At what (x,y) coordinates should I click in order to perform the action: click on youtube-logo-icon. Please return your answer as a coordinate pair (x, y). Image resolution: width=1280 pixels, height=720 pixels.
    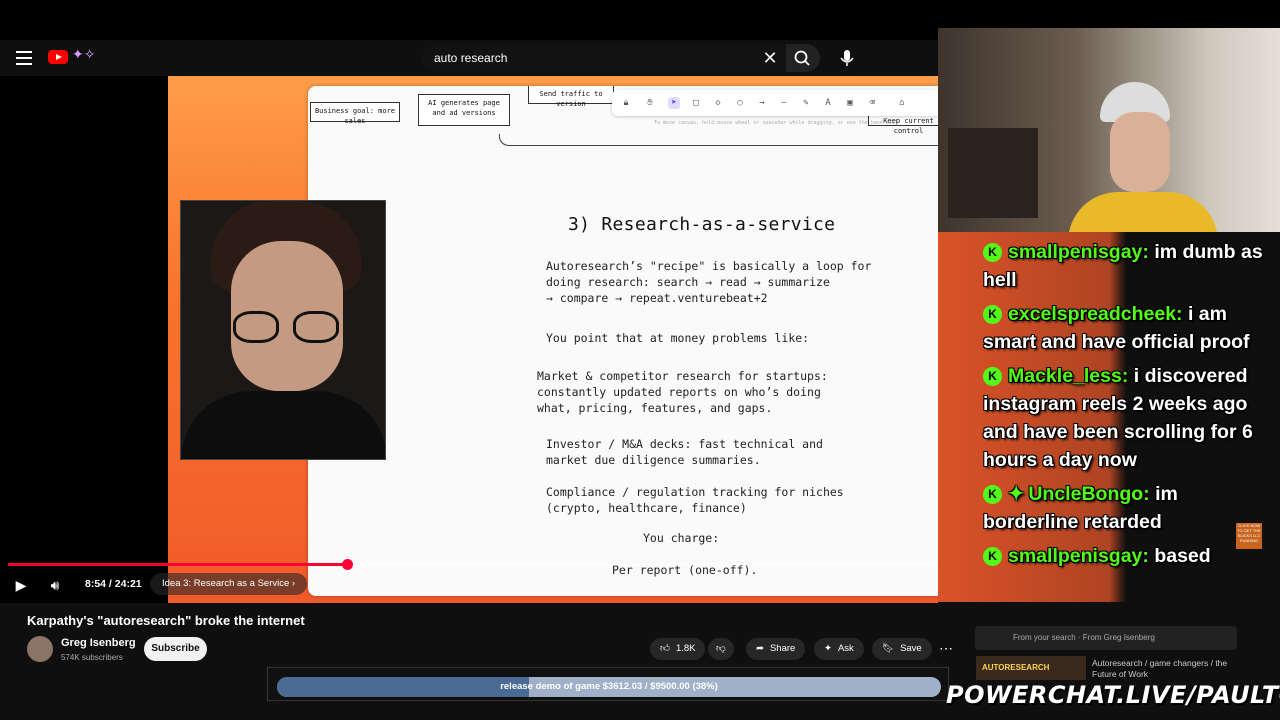
    Looking at the image, I should click on (58, 57).